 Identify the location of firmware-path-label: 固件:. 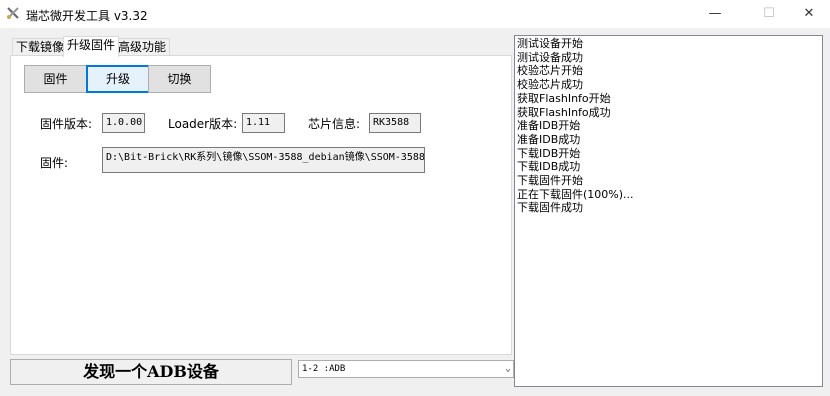
(54, 163).